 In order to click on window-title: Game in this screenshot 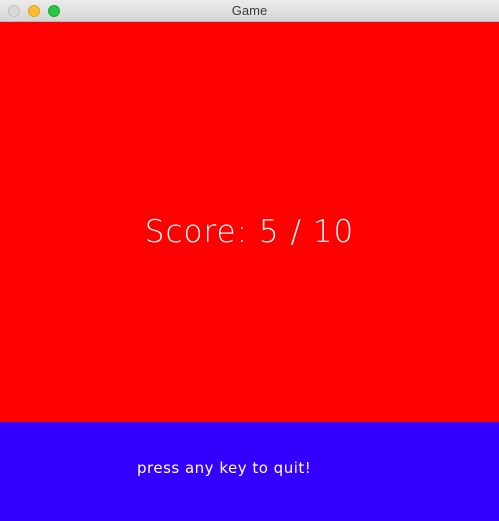, I will do `click(249, 10)`.